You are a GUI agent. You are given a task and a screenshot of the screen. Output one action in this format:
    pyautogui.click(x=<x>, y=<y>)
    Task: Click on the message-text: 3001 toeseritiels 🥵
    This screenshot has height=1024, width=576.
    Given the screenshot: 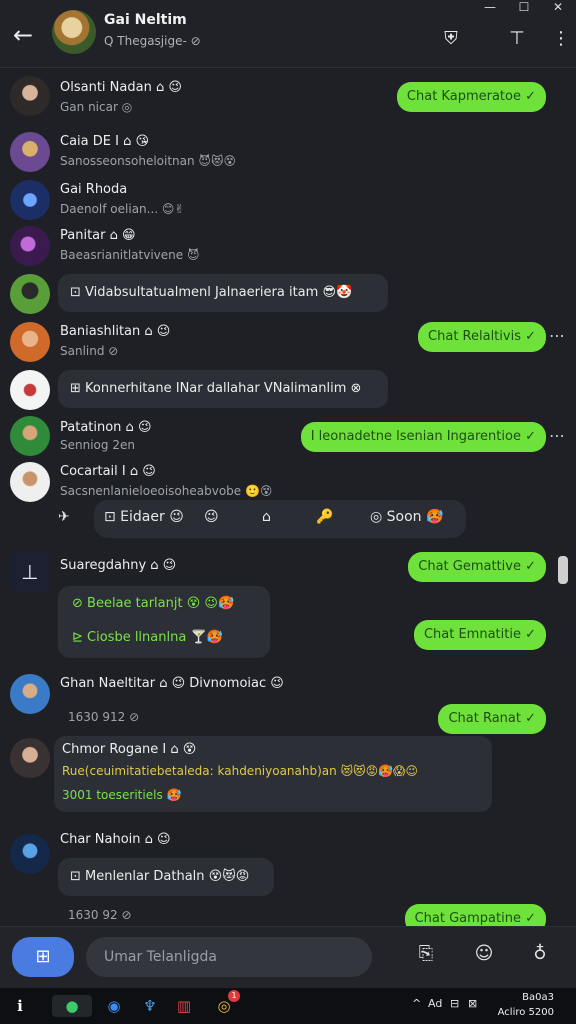 What is the action you would take?
    pyautogui.click(x=122, y=795)
    